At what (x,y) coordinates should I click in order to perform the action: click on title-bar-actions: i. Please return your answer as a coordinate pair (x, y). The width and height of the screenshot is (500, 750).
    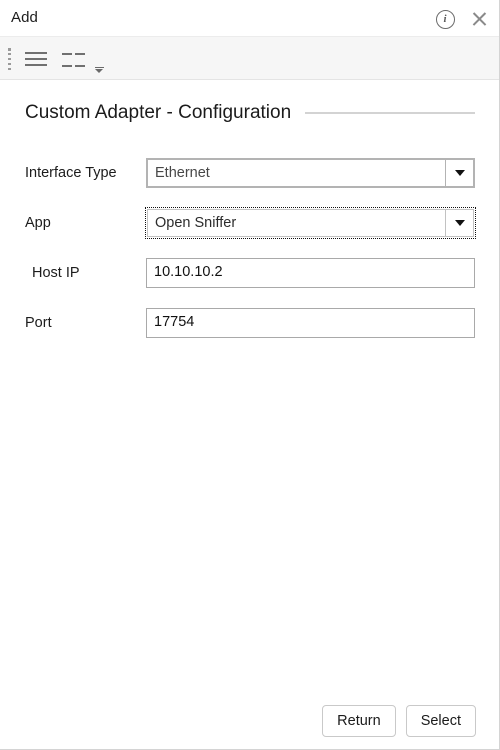
    Looking at the image, I should click on (462, 19).